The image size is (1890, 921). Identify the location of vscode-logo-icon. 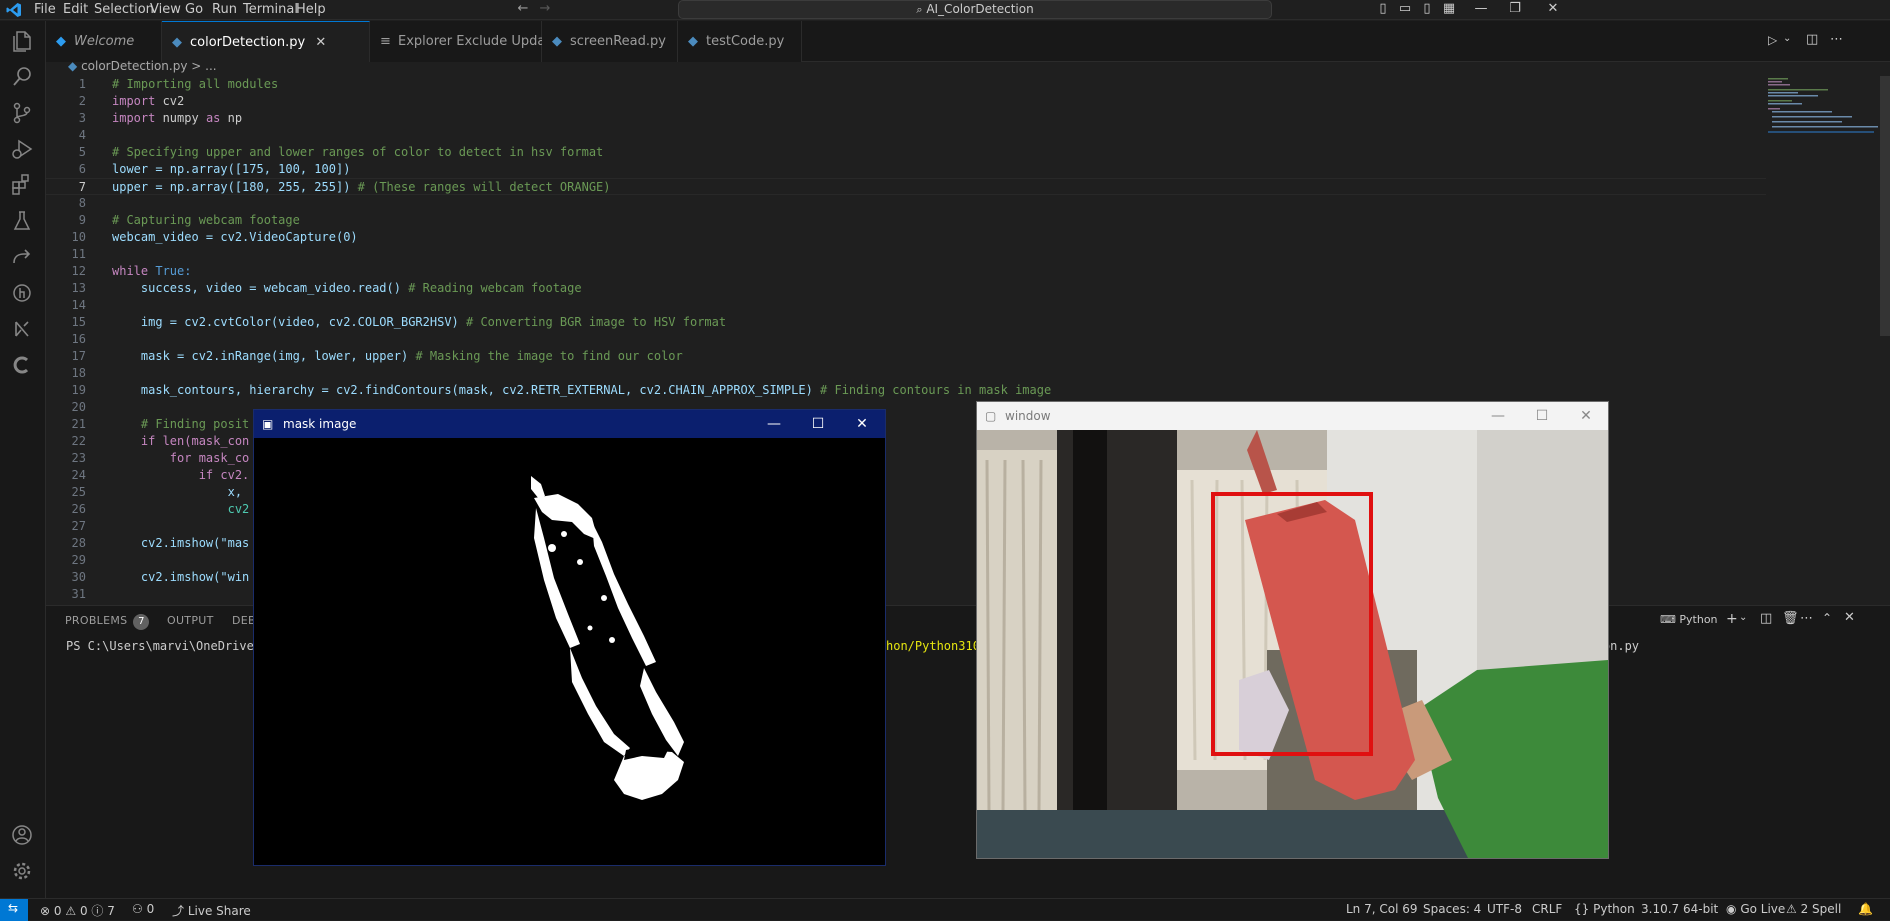
(14, 12).